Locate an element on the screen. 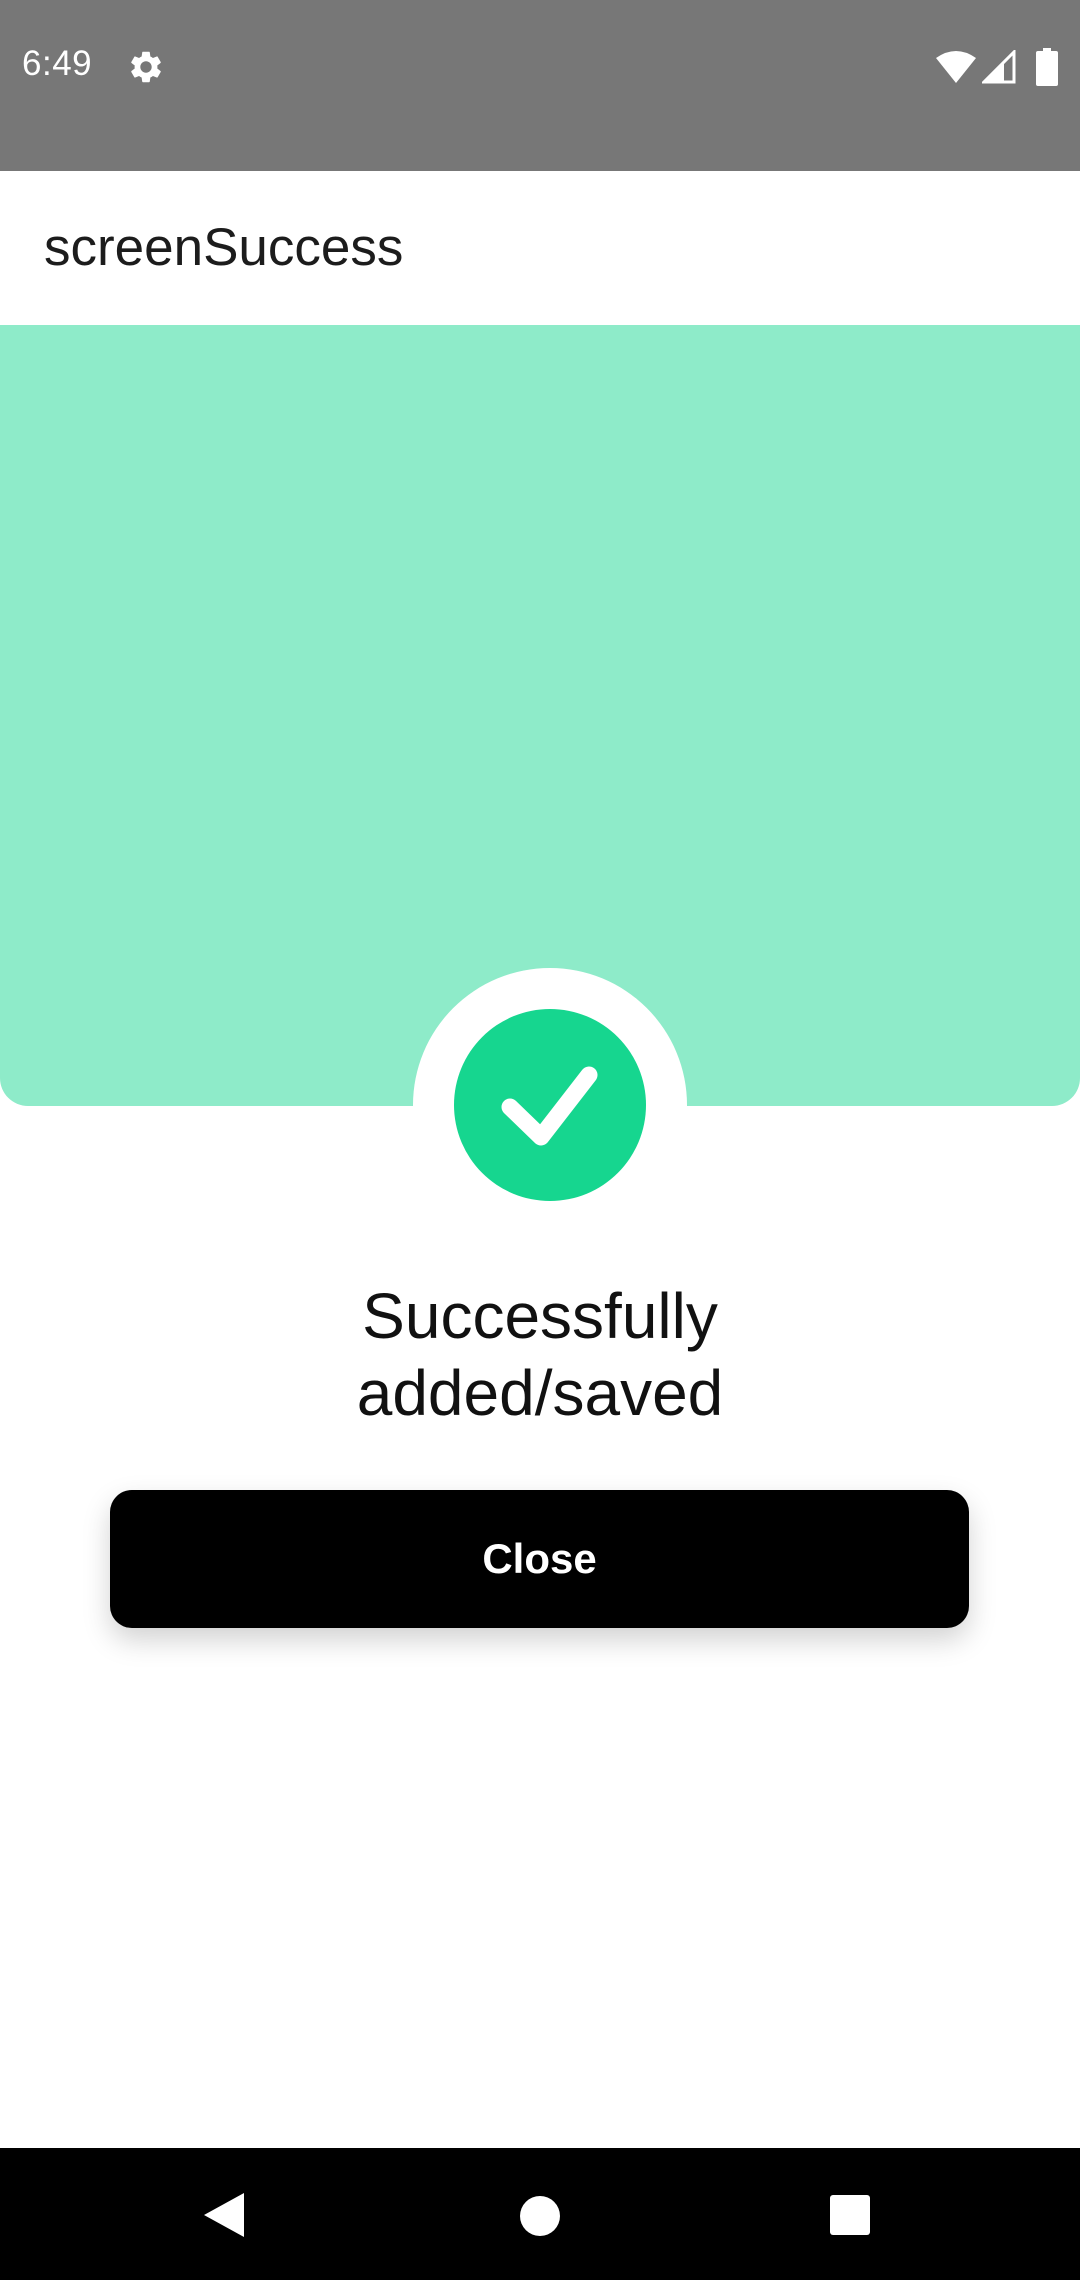 This screenshot has width=1080, height=2280. status-bar: 6:49 is located at coordinates (540, 85).